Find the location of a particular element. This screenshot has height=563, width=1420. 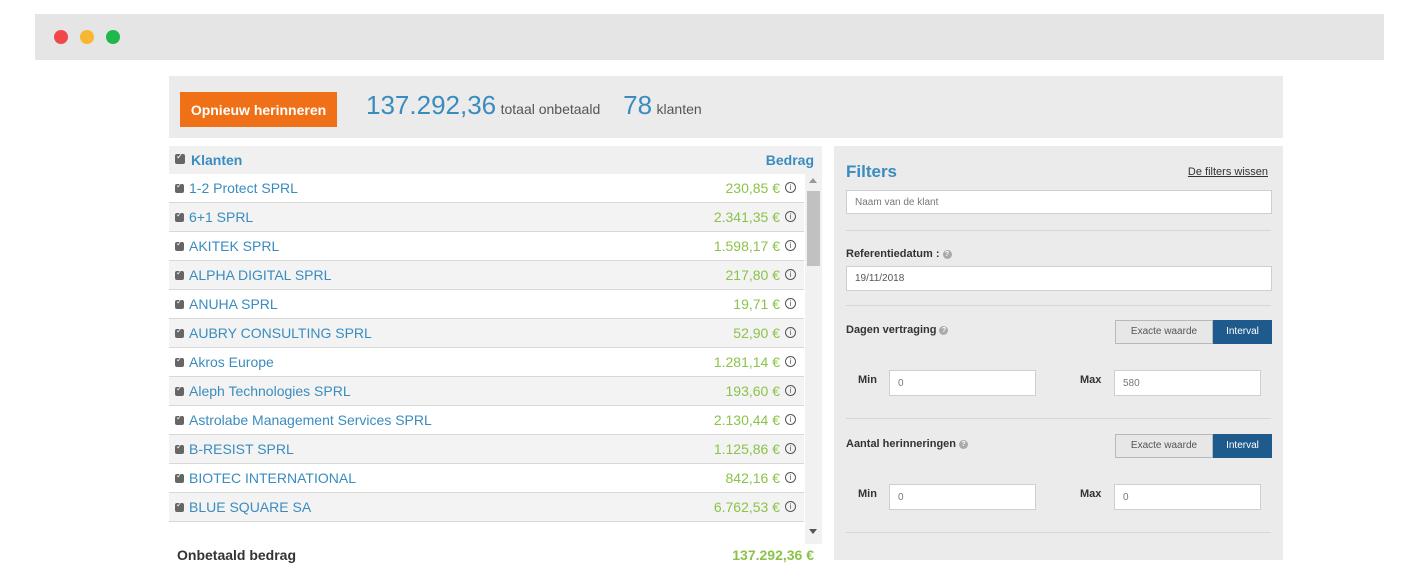

client-row: BLUE SQUARE SA 6.762,53 € i is located at coordinates (486, 507).